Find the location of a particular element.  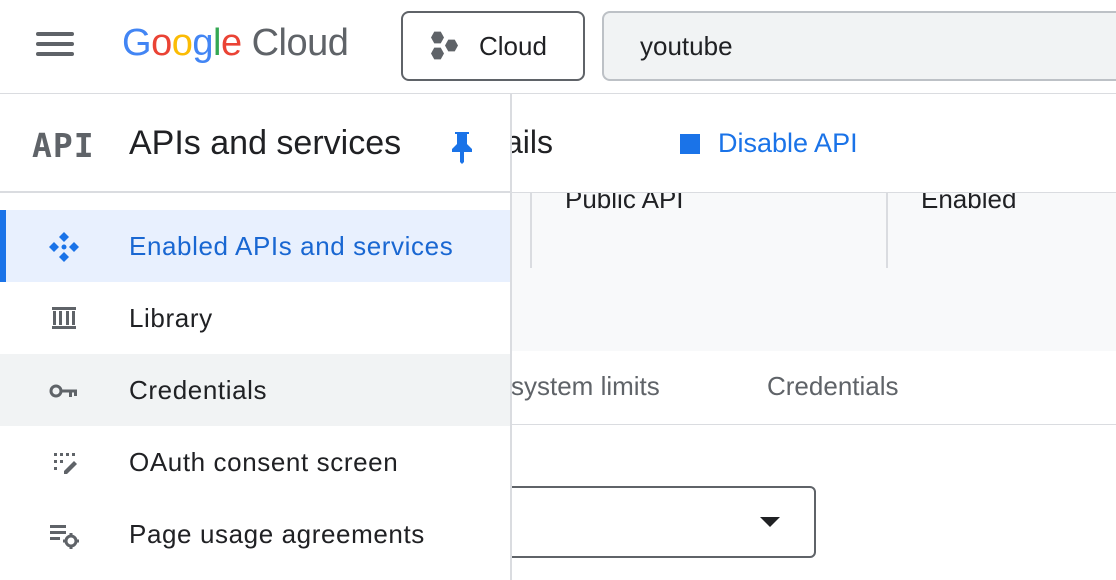

api-status-value: Enabled is located at coordinates (969, 203).